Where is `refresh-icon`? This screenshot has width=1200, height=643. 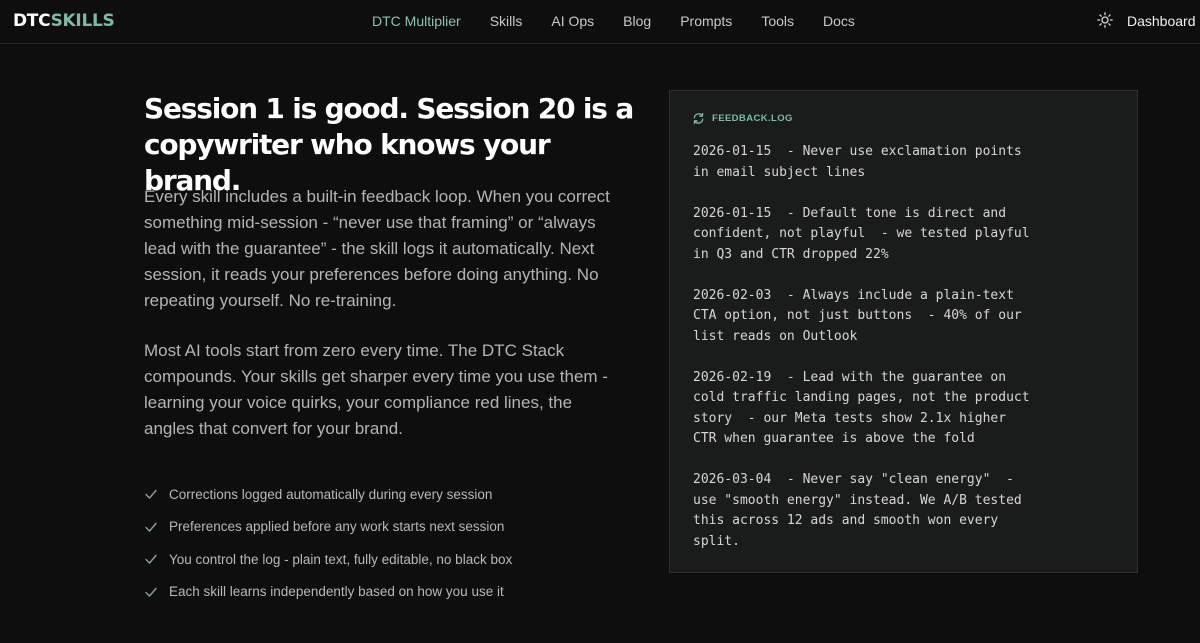 refresh-icon is located at coordinates (698, 118).